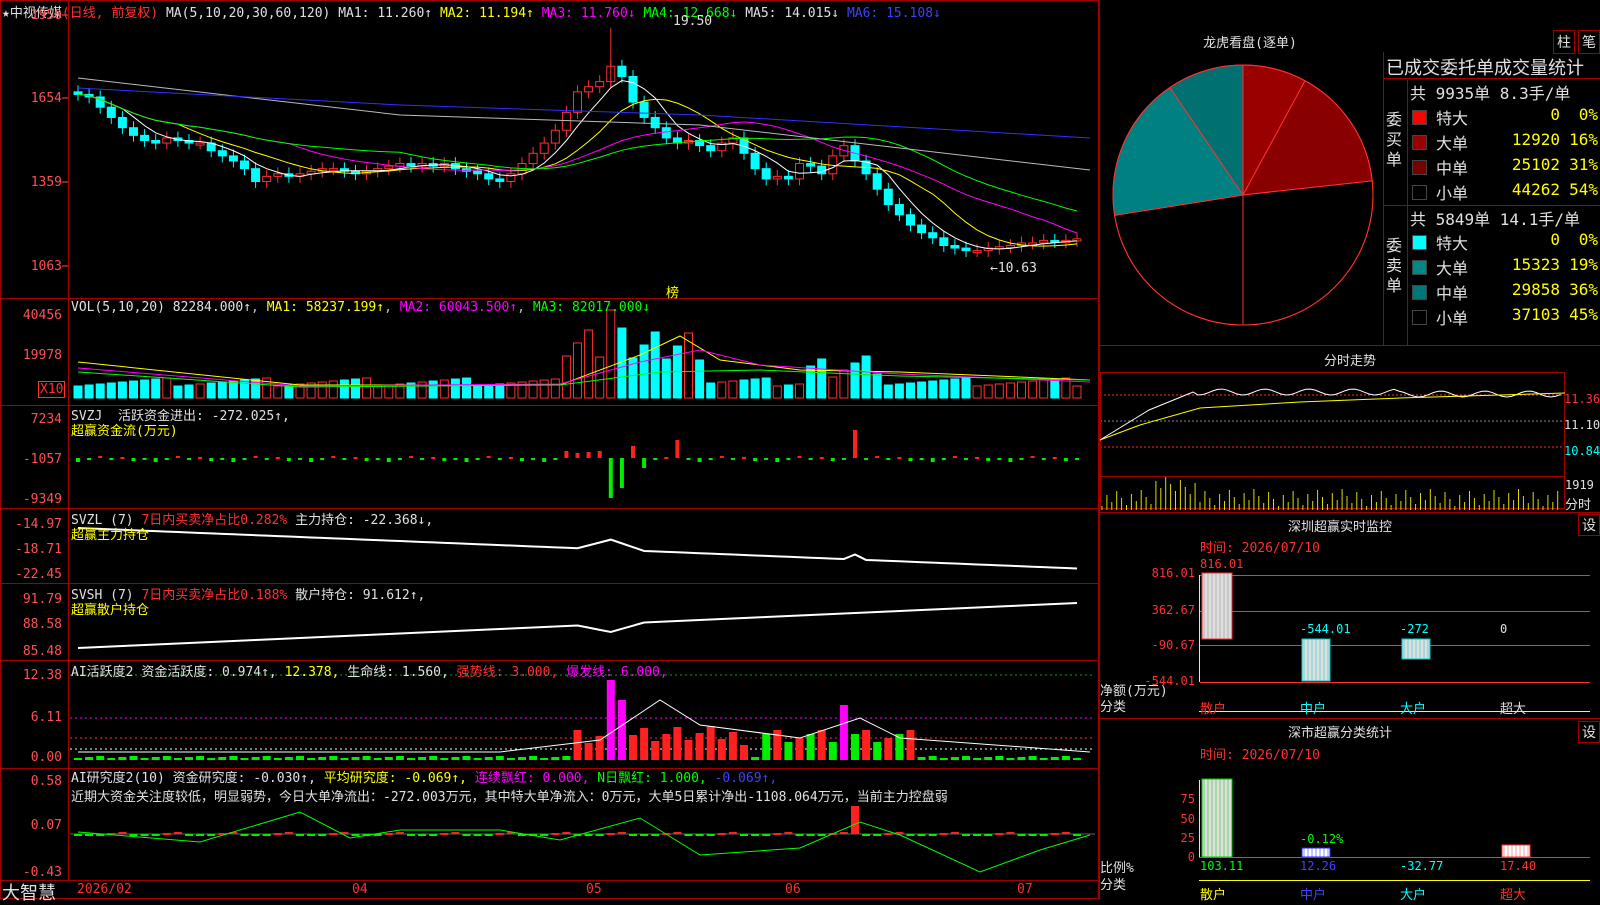  Describe the element at coordinates (1490, 93) in the screenshot. I see `buy-total: 共 9935单 8.3手/单` at that location.